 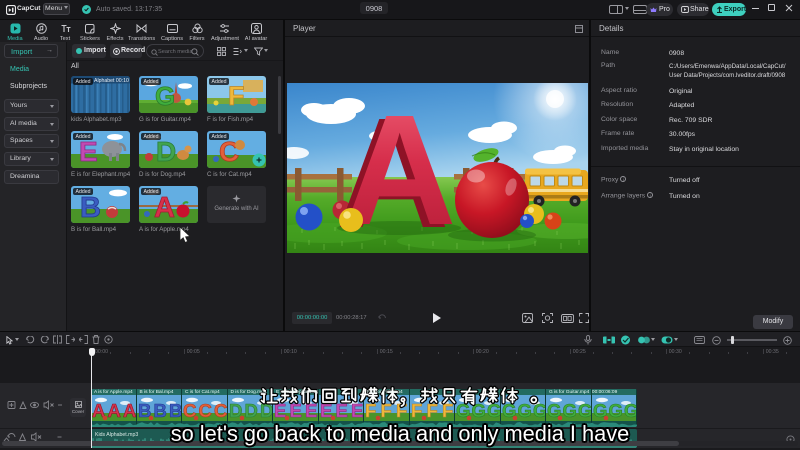 I want to click on svg-text: E, so click(x=88, y=151).